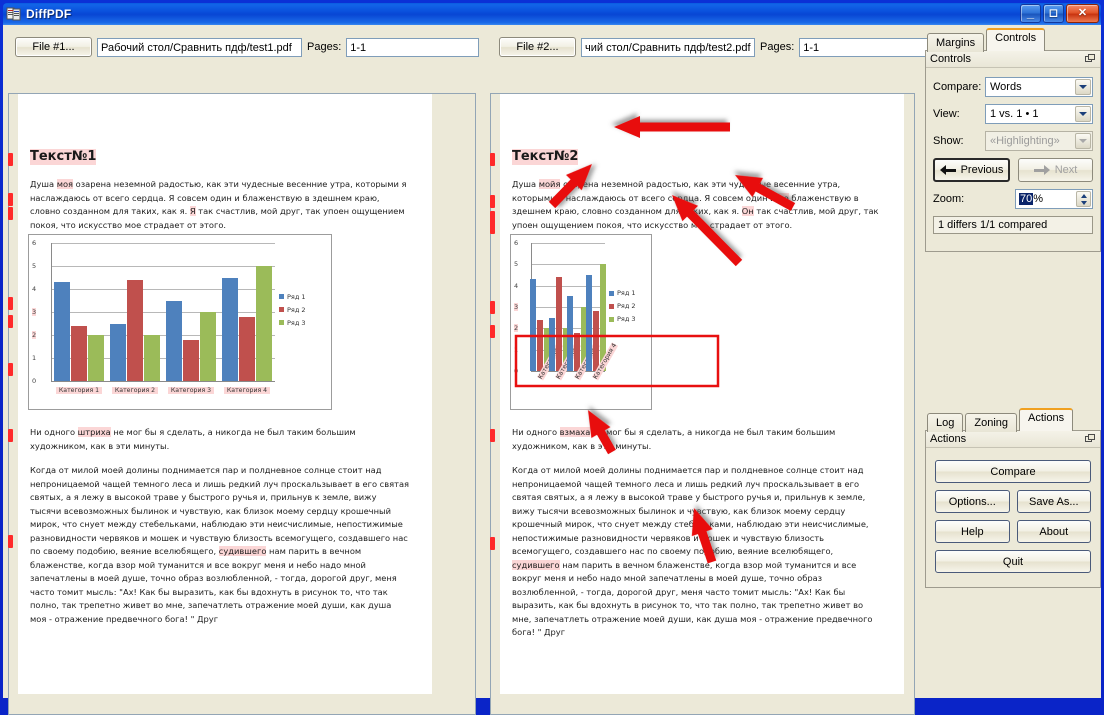 This screenshot has height=715, width=1104. What do you see at coordinates (948, 141) in the screenshot?
I see `show-label: Show:` at bounding box center [948, 141].